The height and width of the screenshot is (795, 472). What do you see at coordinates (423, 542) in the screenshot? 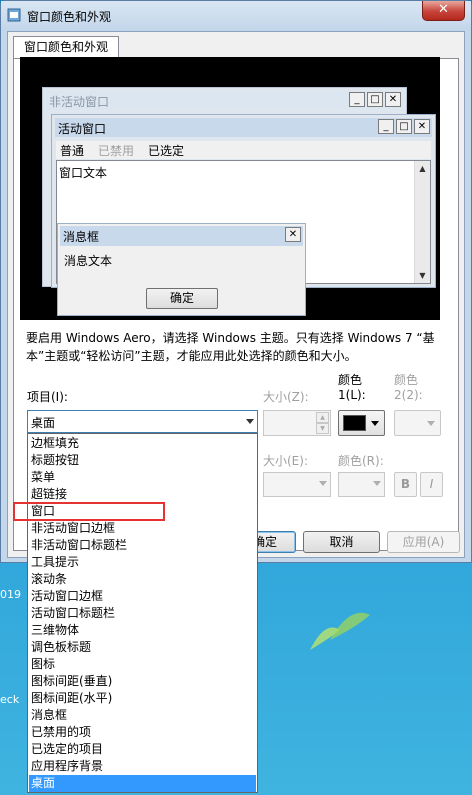
I see `apply-button: 应用(A)` at bounding box center [423, 542].